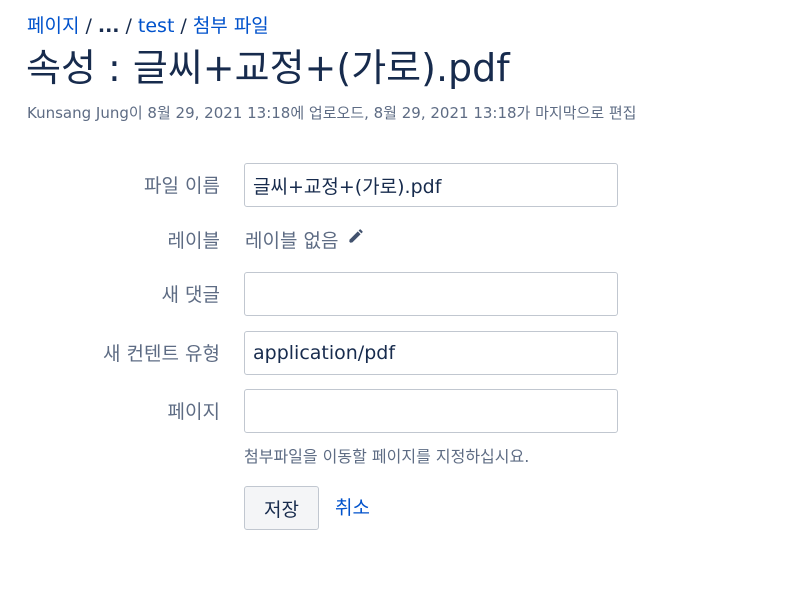 The image size is (805, 597). I want to click on page-input, so click(431, 411).